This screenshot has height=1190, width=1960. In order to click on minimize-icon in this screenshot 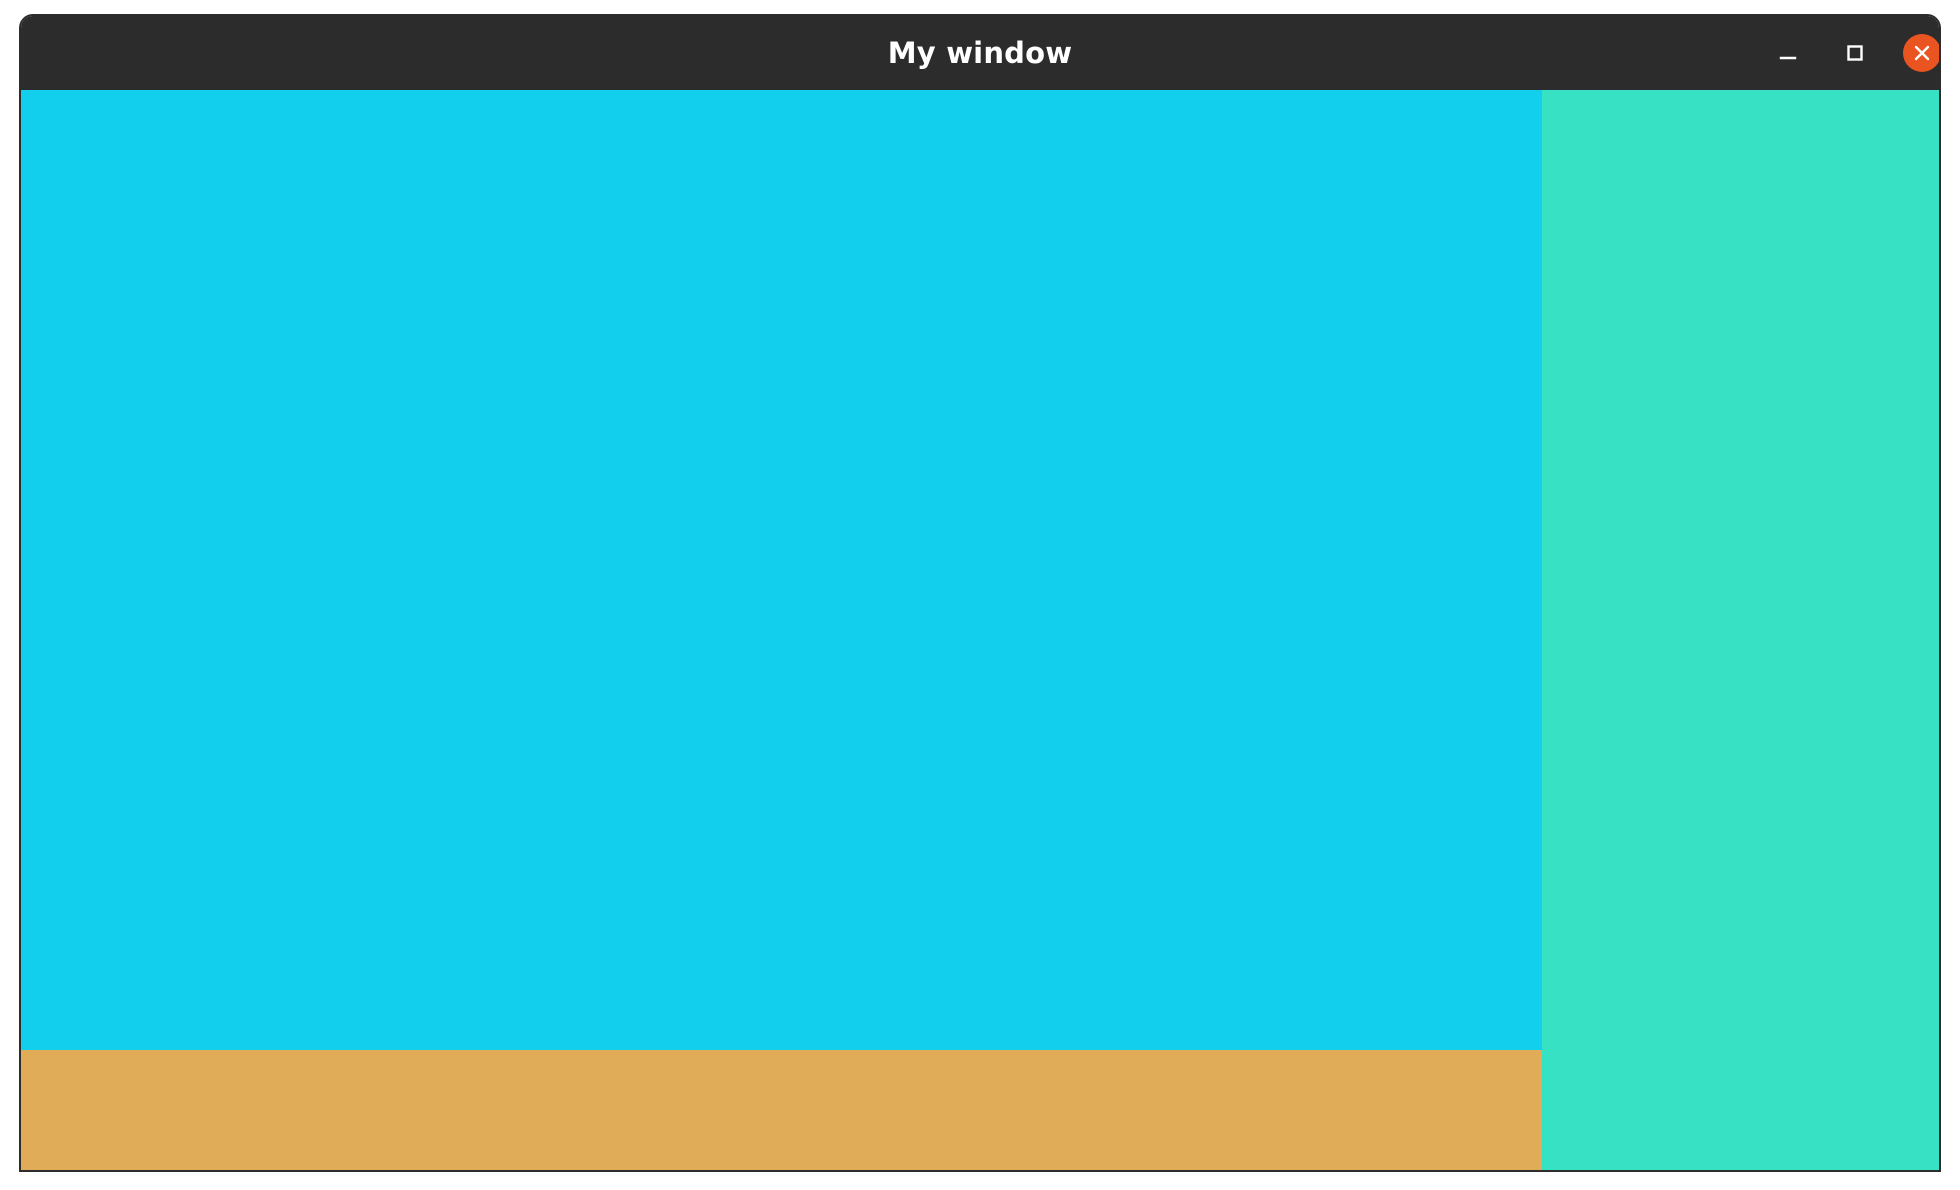, I will do `click(1788, 58)`.